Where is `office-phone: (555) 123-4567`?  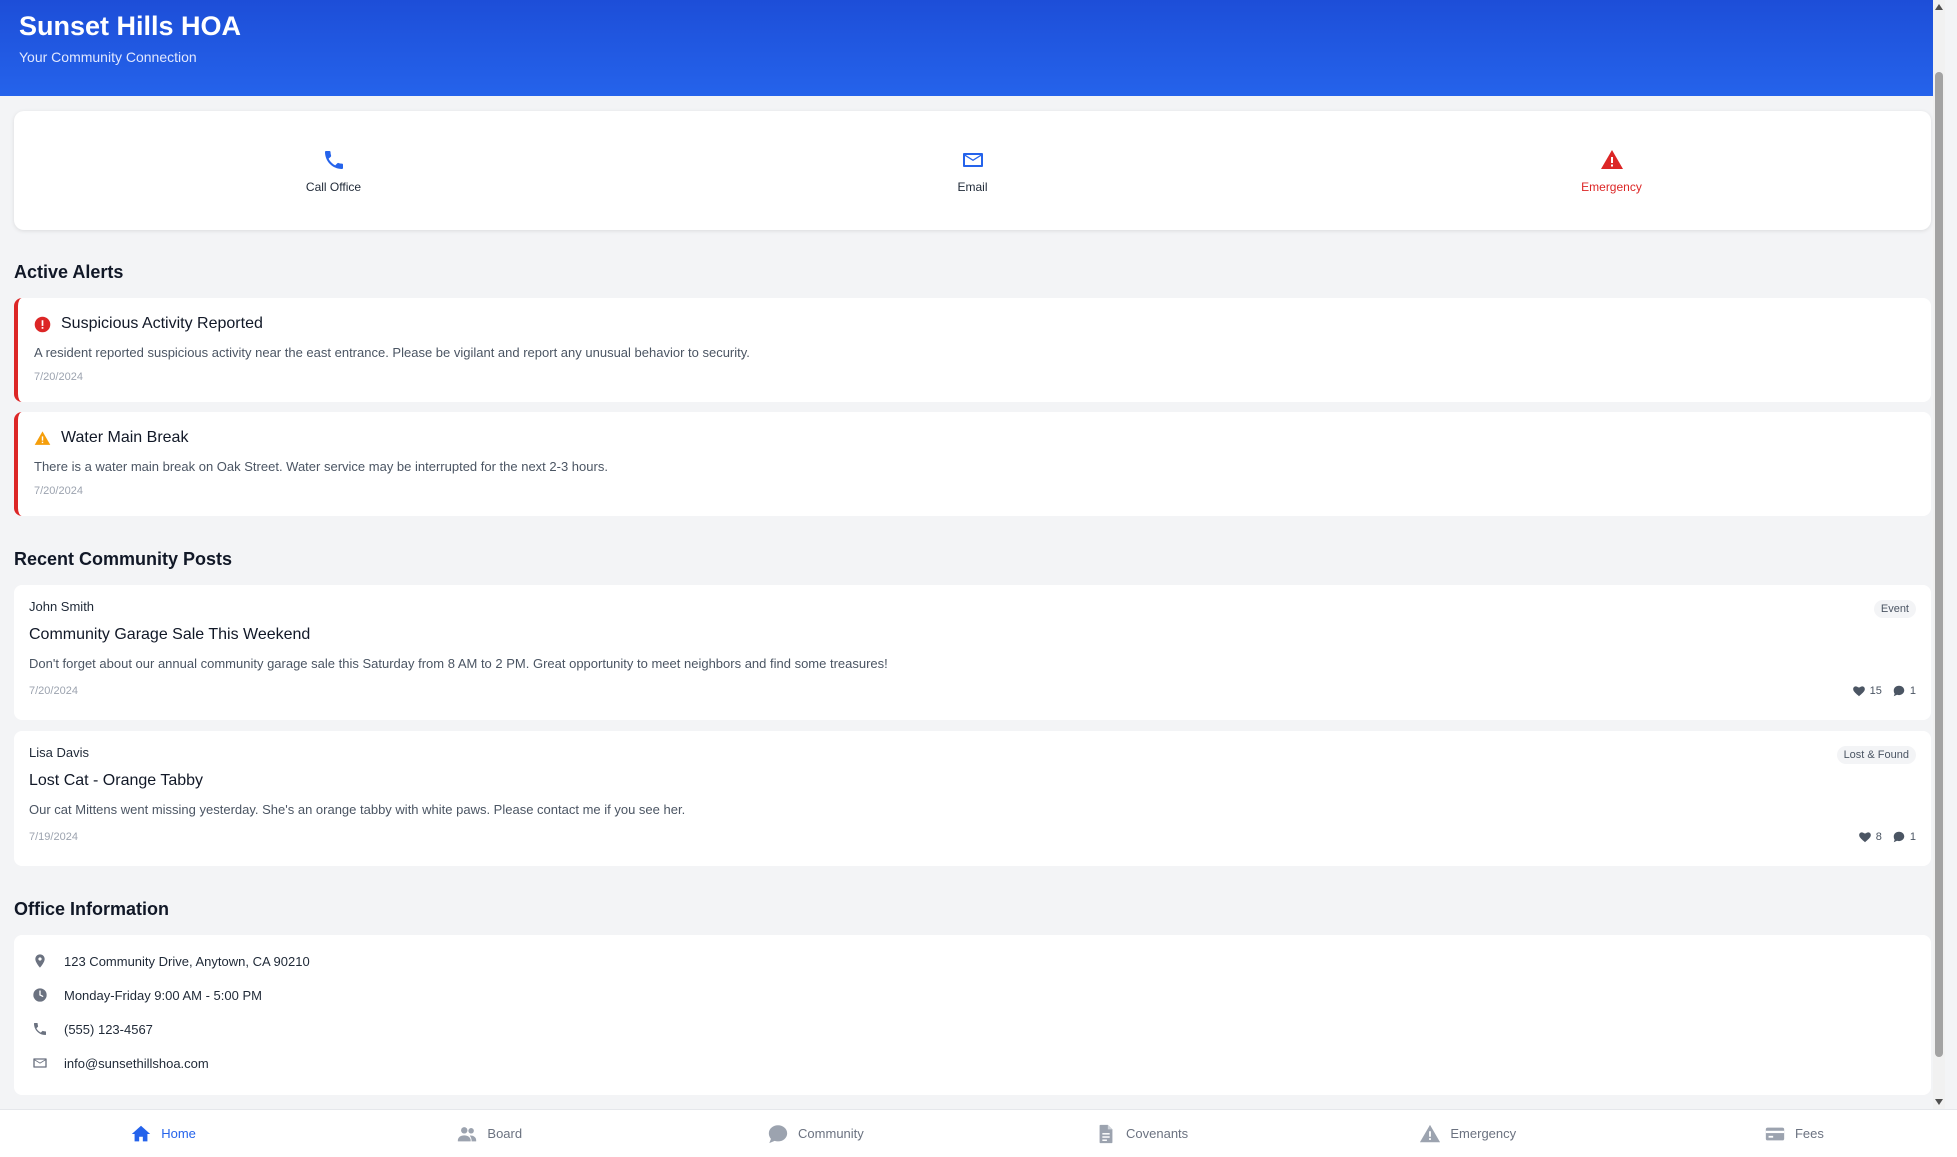 office-phone: (555) 123-4567 is located at coordinates (108, 1029).